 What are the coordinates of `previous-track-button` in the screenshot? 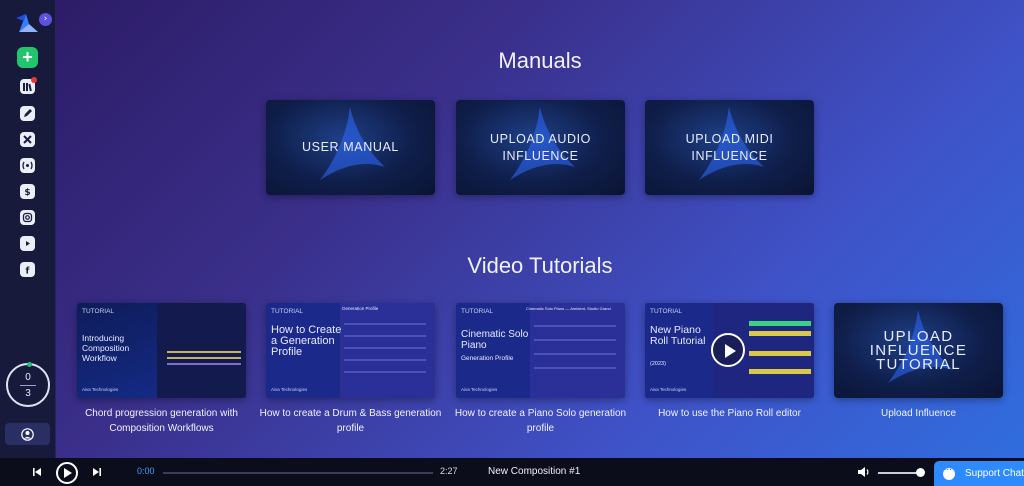 It's located at (37, 472).